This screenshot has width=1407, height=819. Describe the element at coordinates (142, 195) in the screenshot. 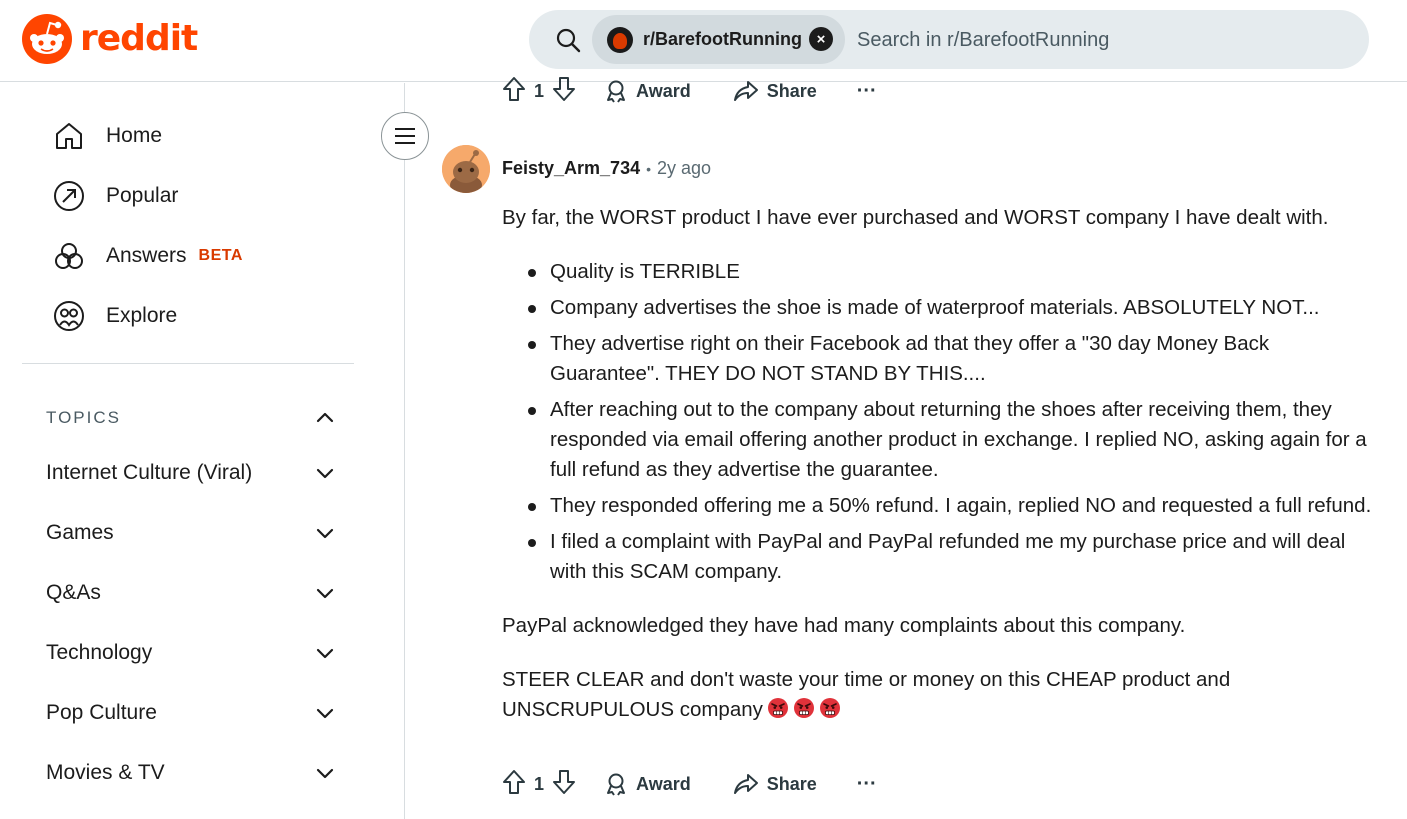

I see `sidebar-item-label: Popular` at that location.